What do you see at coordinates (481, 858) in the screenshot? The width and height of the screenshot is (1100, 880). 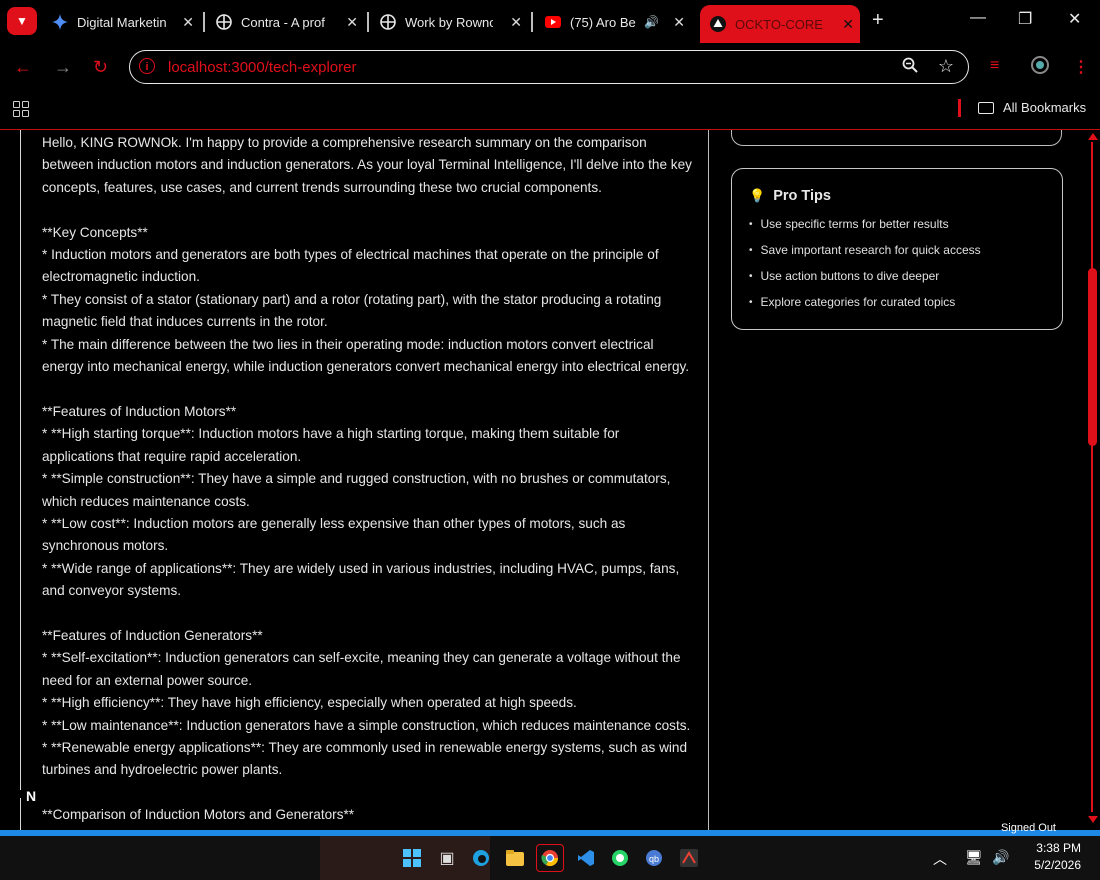 I see `edge-icon` at bounding box center [481, 858].